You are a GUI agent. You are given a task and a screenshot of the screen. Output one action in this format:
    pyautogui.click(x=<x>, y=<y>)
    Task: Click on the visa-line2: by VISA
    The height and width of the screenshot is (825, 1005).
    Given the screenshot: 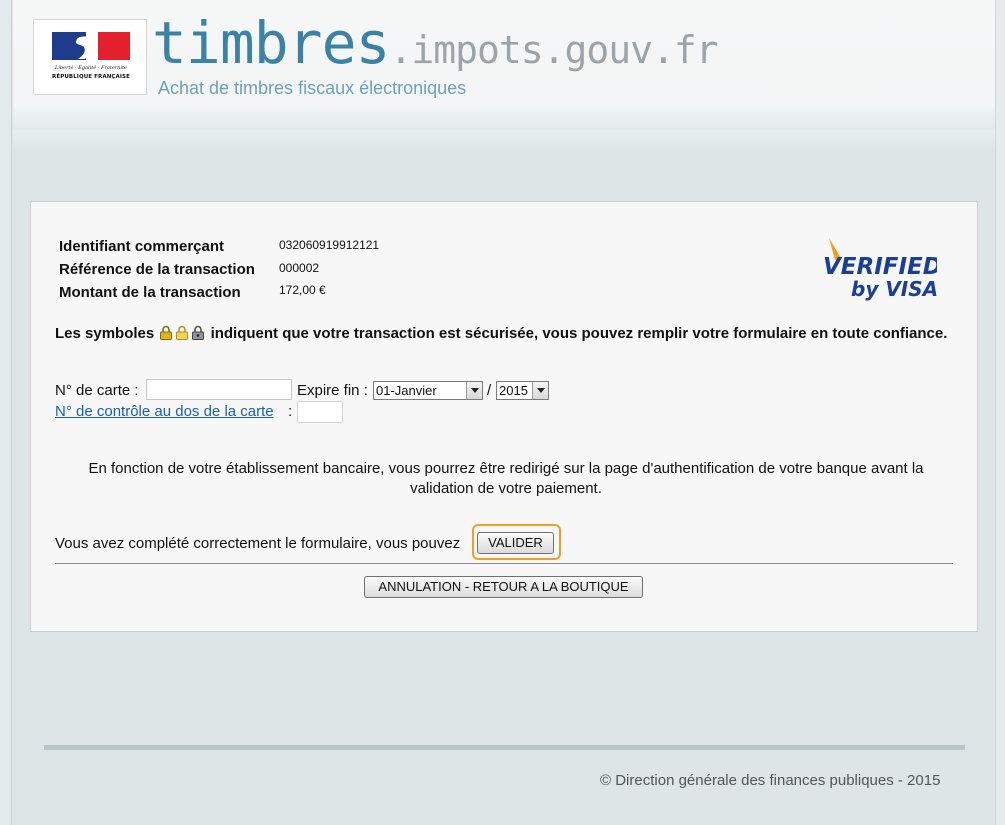 What is the action you would take?
    pyautogui.click(x=894, y=289)
    